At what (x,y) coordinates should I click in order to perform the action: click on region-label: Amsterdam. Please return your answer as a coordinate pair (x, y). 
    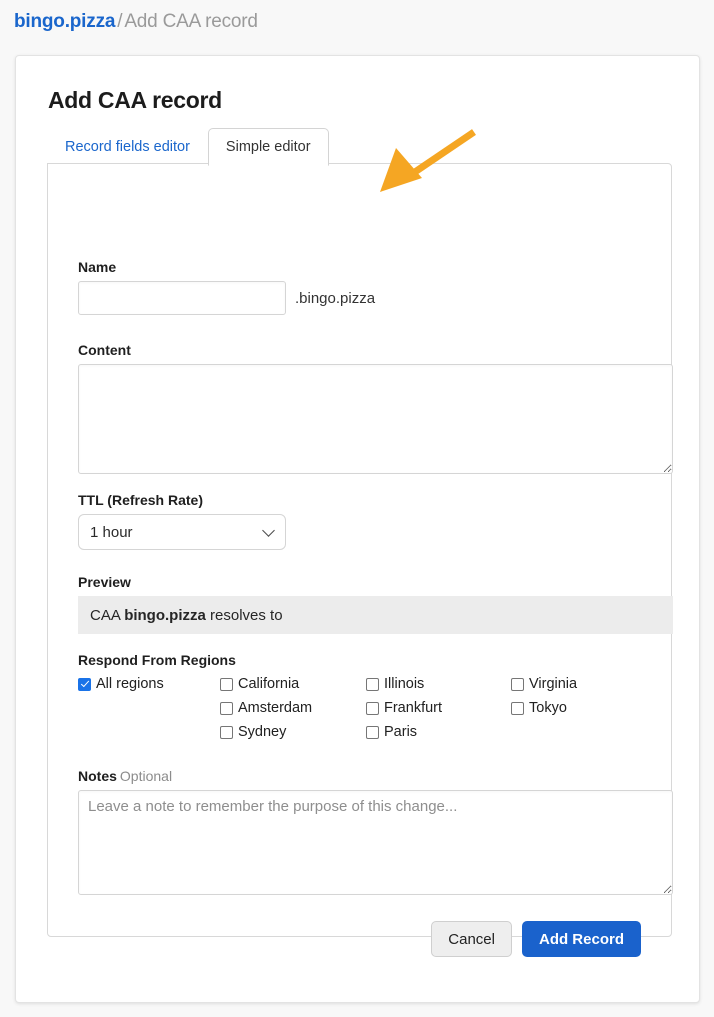
    Looking at the image, I should click on (275, 708).